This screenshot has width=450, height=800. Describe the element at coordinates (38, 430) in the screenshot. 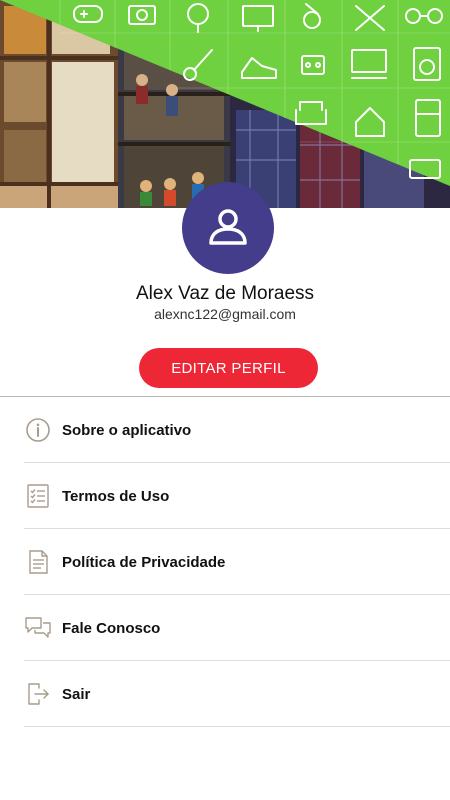

I see `info-icon` at that location.